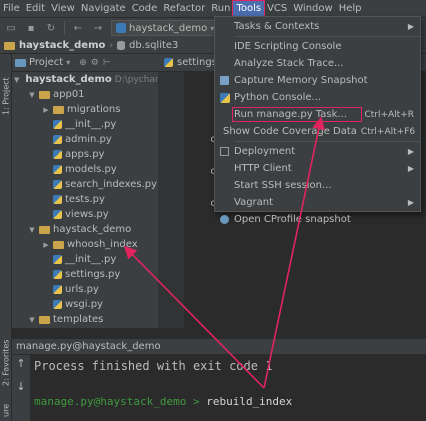 This screenshot has width=426, height=421. Describe the element at coordinates (136, 79) in the screenshot. I see `tree-root-path: D:\pycharm` at that location.